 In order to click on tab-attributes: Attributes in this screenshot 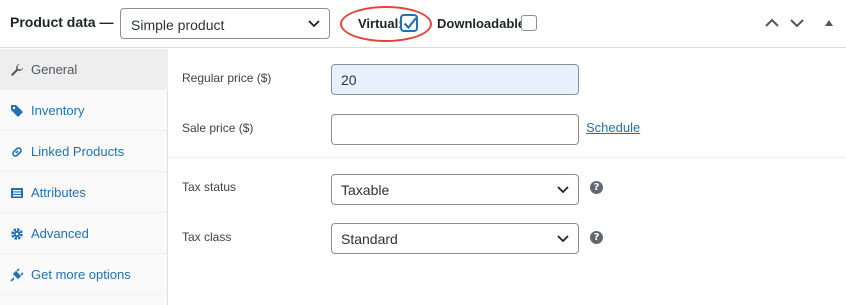, I will do `click(84, 192)`.